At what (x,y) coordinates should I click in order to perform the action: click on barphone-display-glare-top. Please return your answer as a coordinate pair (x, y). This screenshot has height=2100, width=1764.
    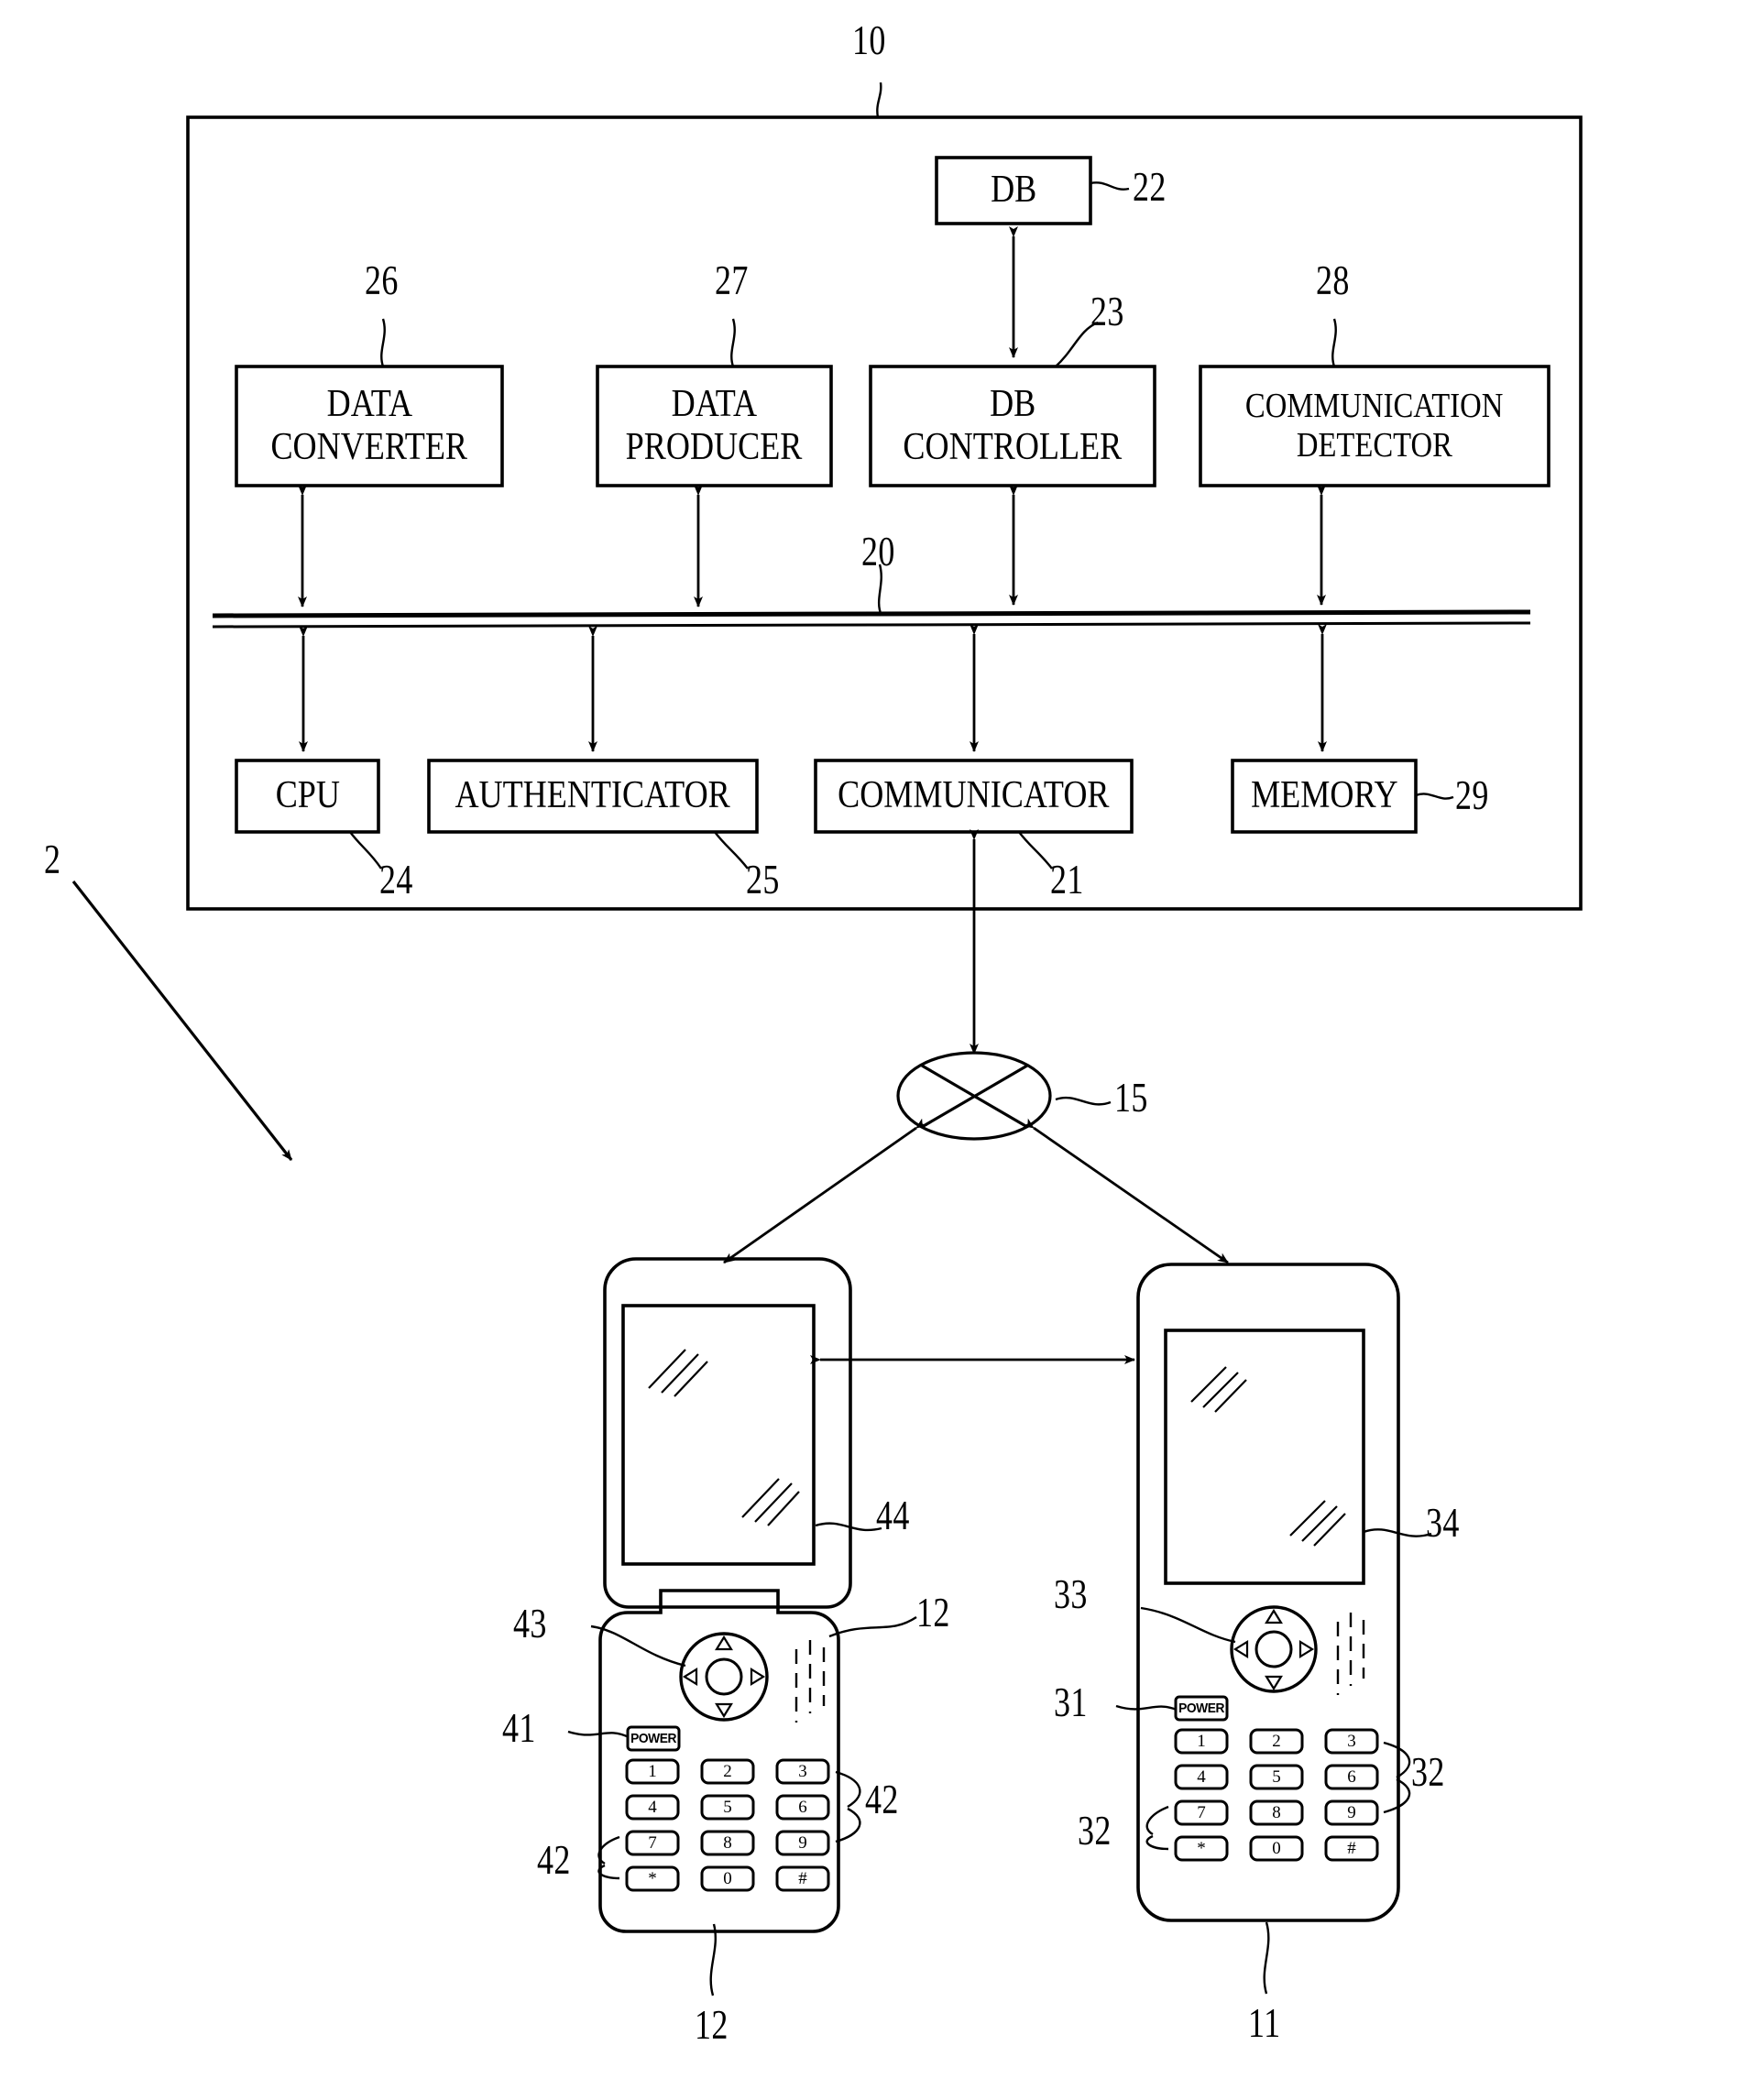
    Looking at the image, I should click on (1218, 1389).